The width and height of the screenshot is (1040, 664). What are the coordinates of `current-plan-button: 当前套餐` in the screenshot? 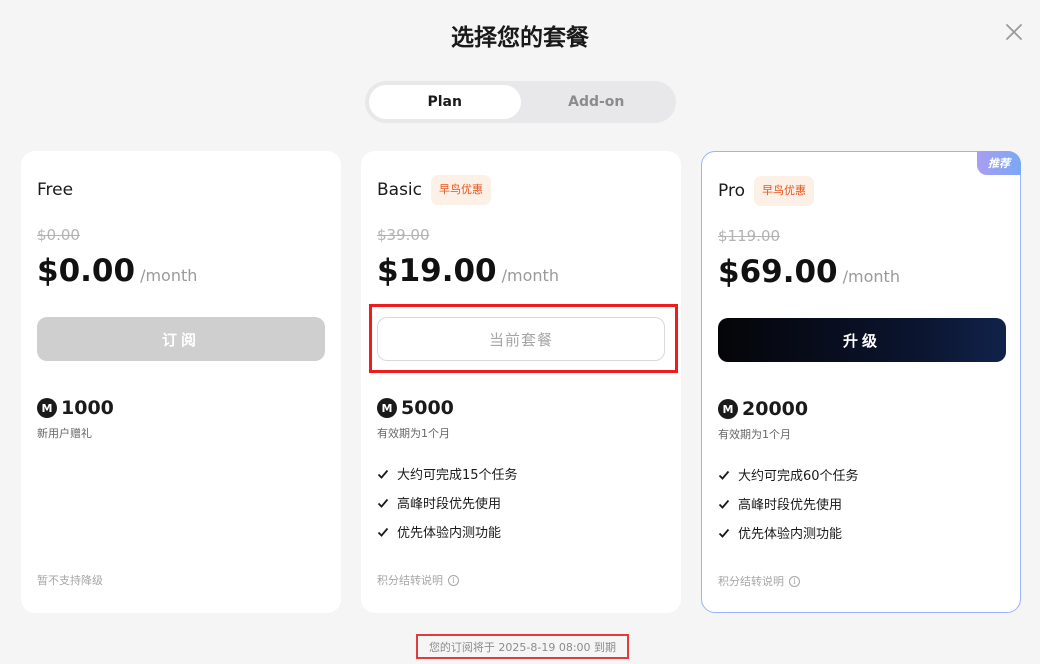 It's located at (521, 339).